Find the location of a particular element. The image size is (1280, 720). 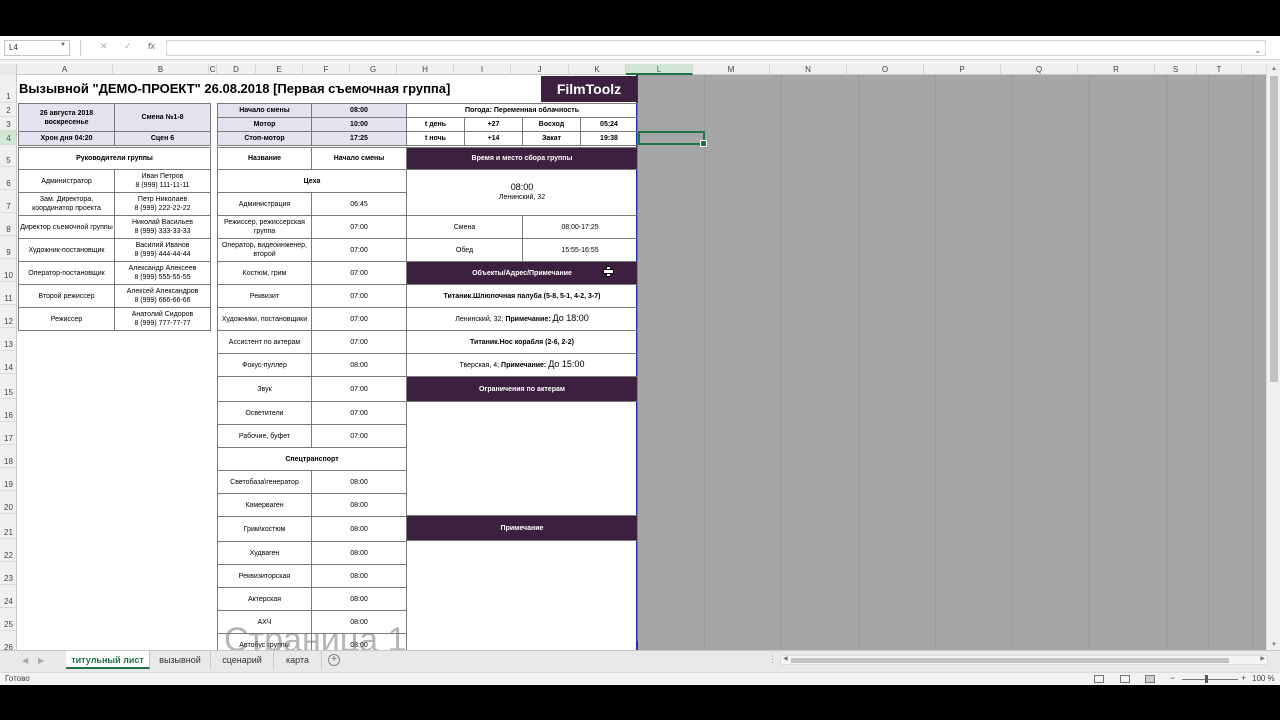

leader-role: Режиссер is located at coordinates (66, 319).